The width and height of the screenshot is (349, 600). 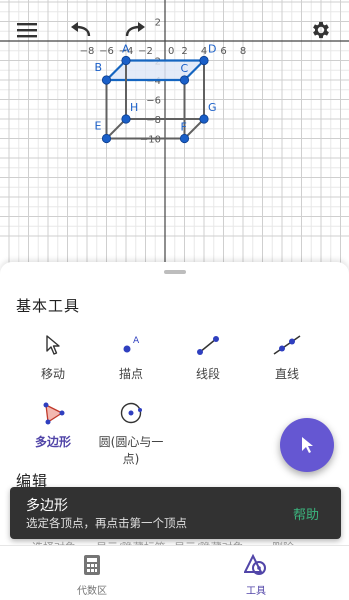 What do you see at coordinates (208, 345) in the screenshot?
I see `segment-icon` at bounding box center [208, 345].